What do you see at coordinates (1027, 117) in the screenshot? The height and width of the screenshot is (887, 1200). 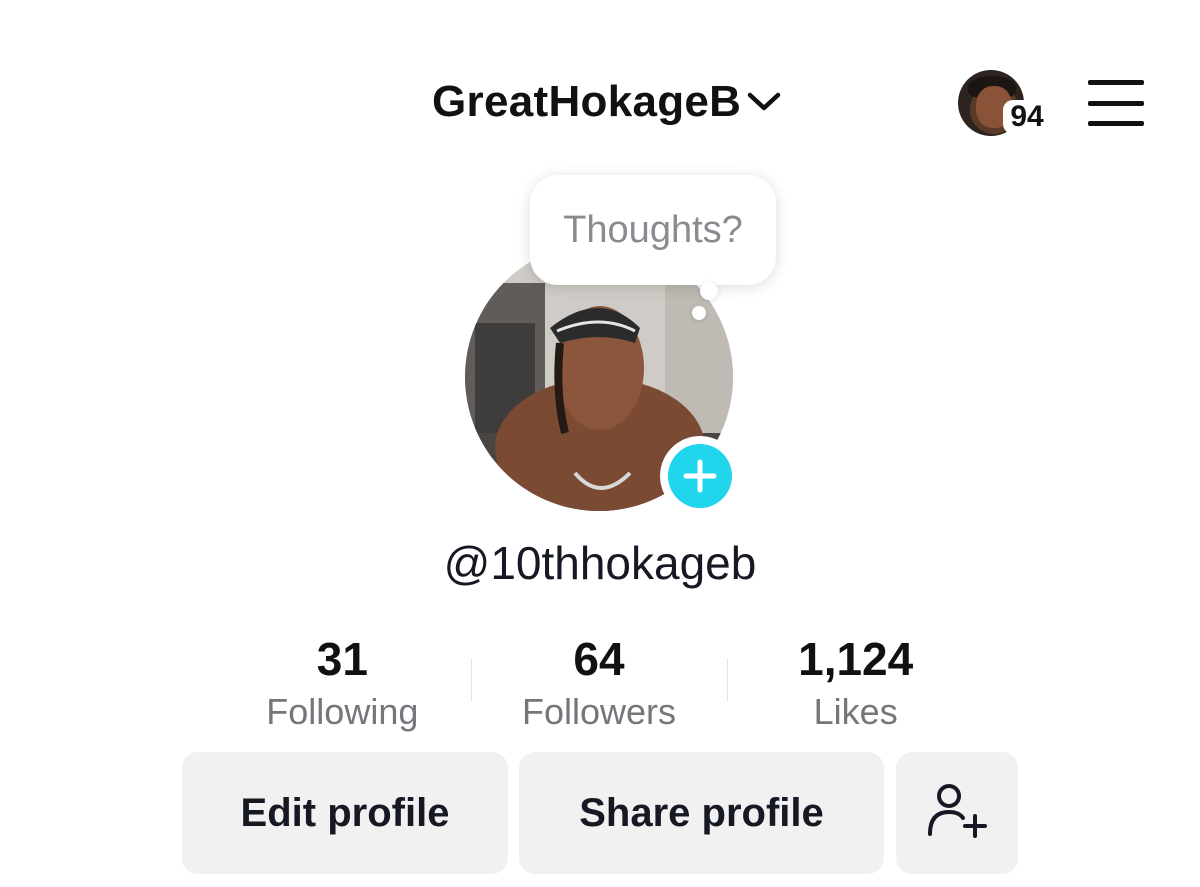 I see `notification-badge: 94` at bounding box center [1027, 117].